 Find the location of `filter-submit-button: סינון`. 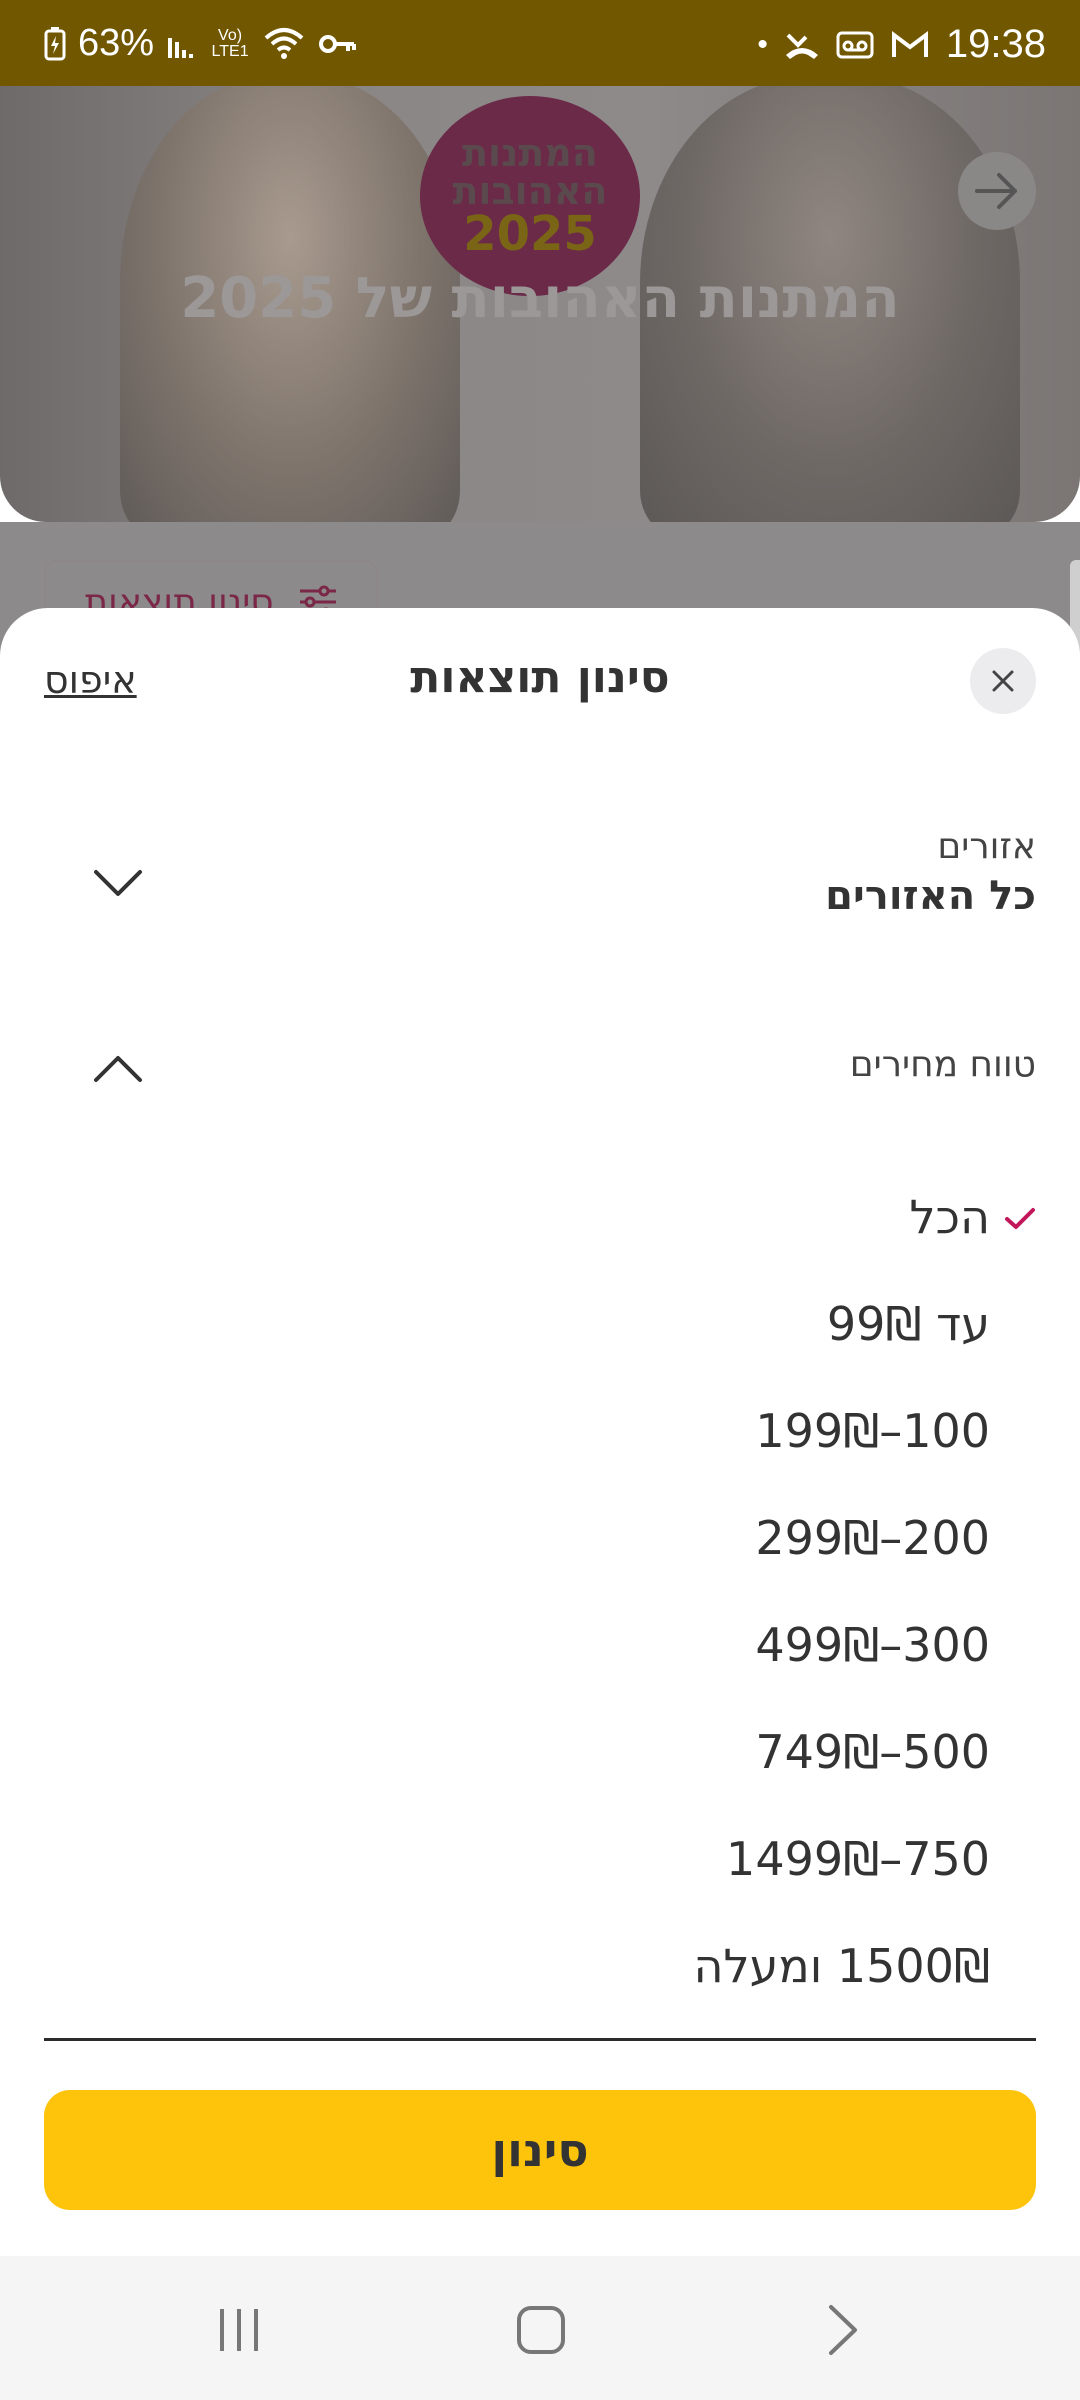

filter-submit-button: סינון is located at coordinates (540, 2150).